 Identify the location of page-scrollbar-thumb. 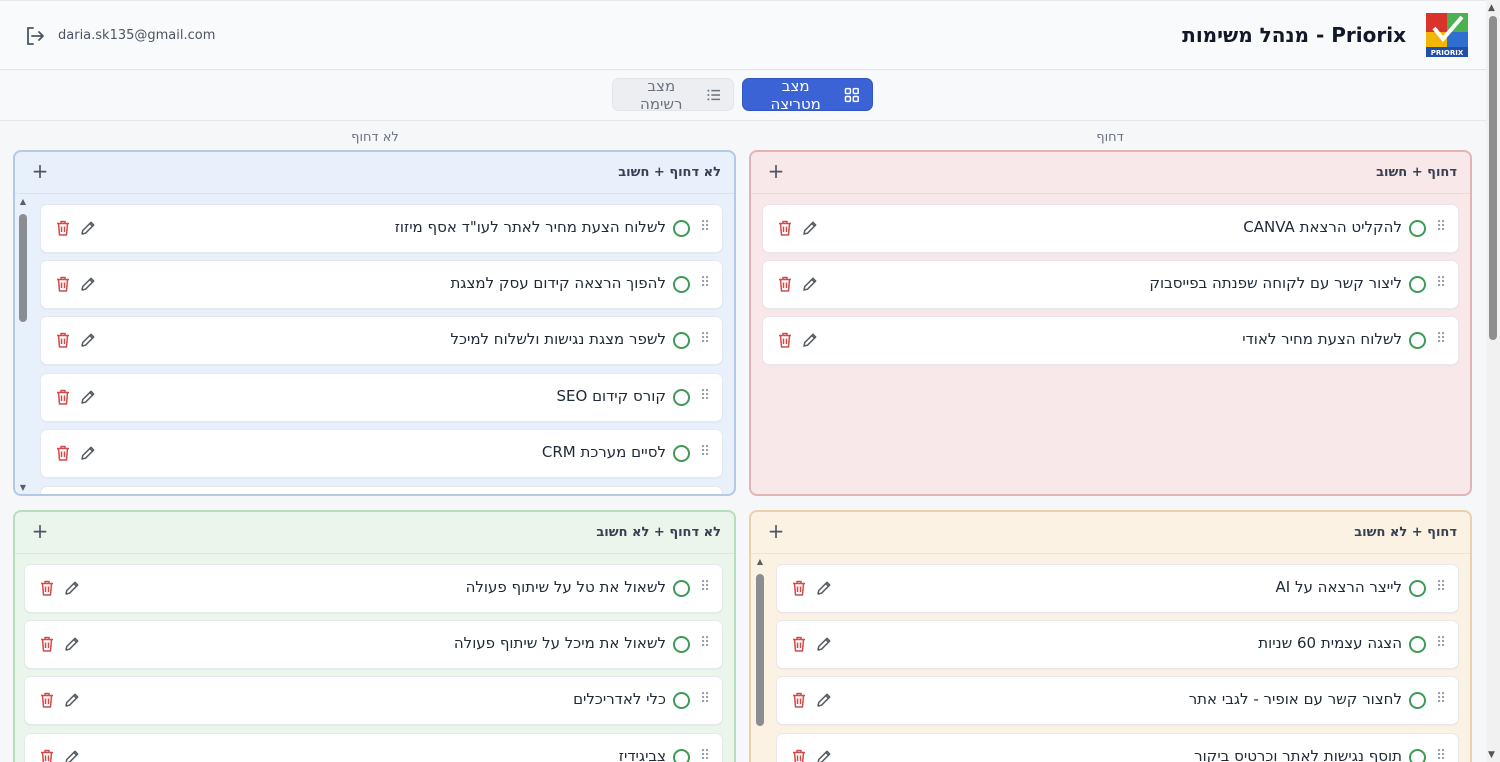
(1493, 178).